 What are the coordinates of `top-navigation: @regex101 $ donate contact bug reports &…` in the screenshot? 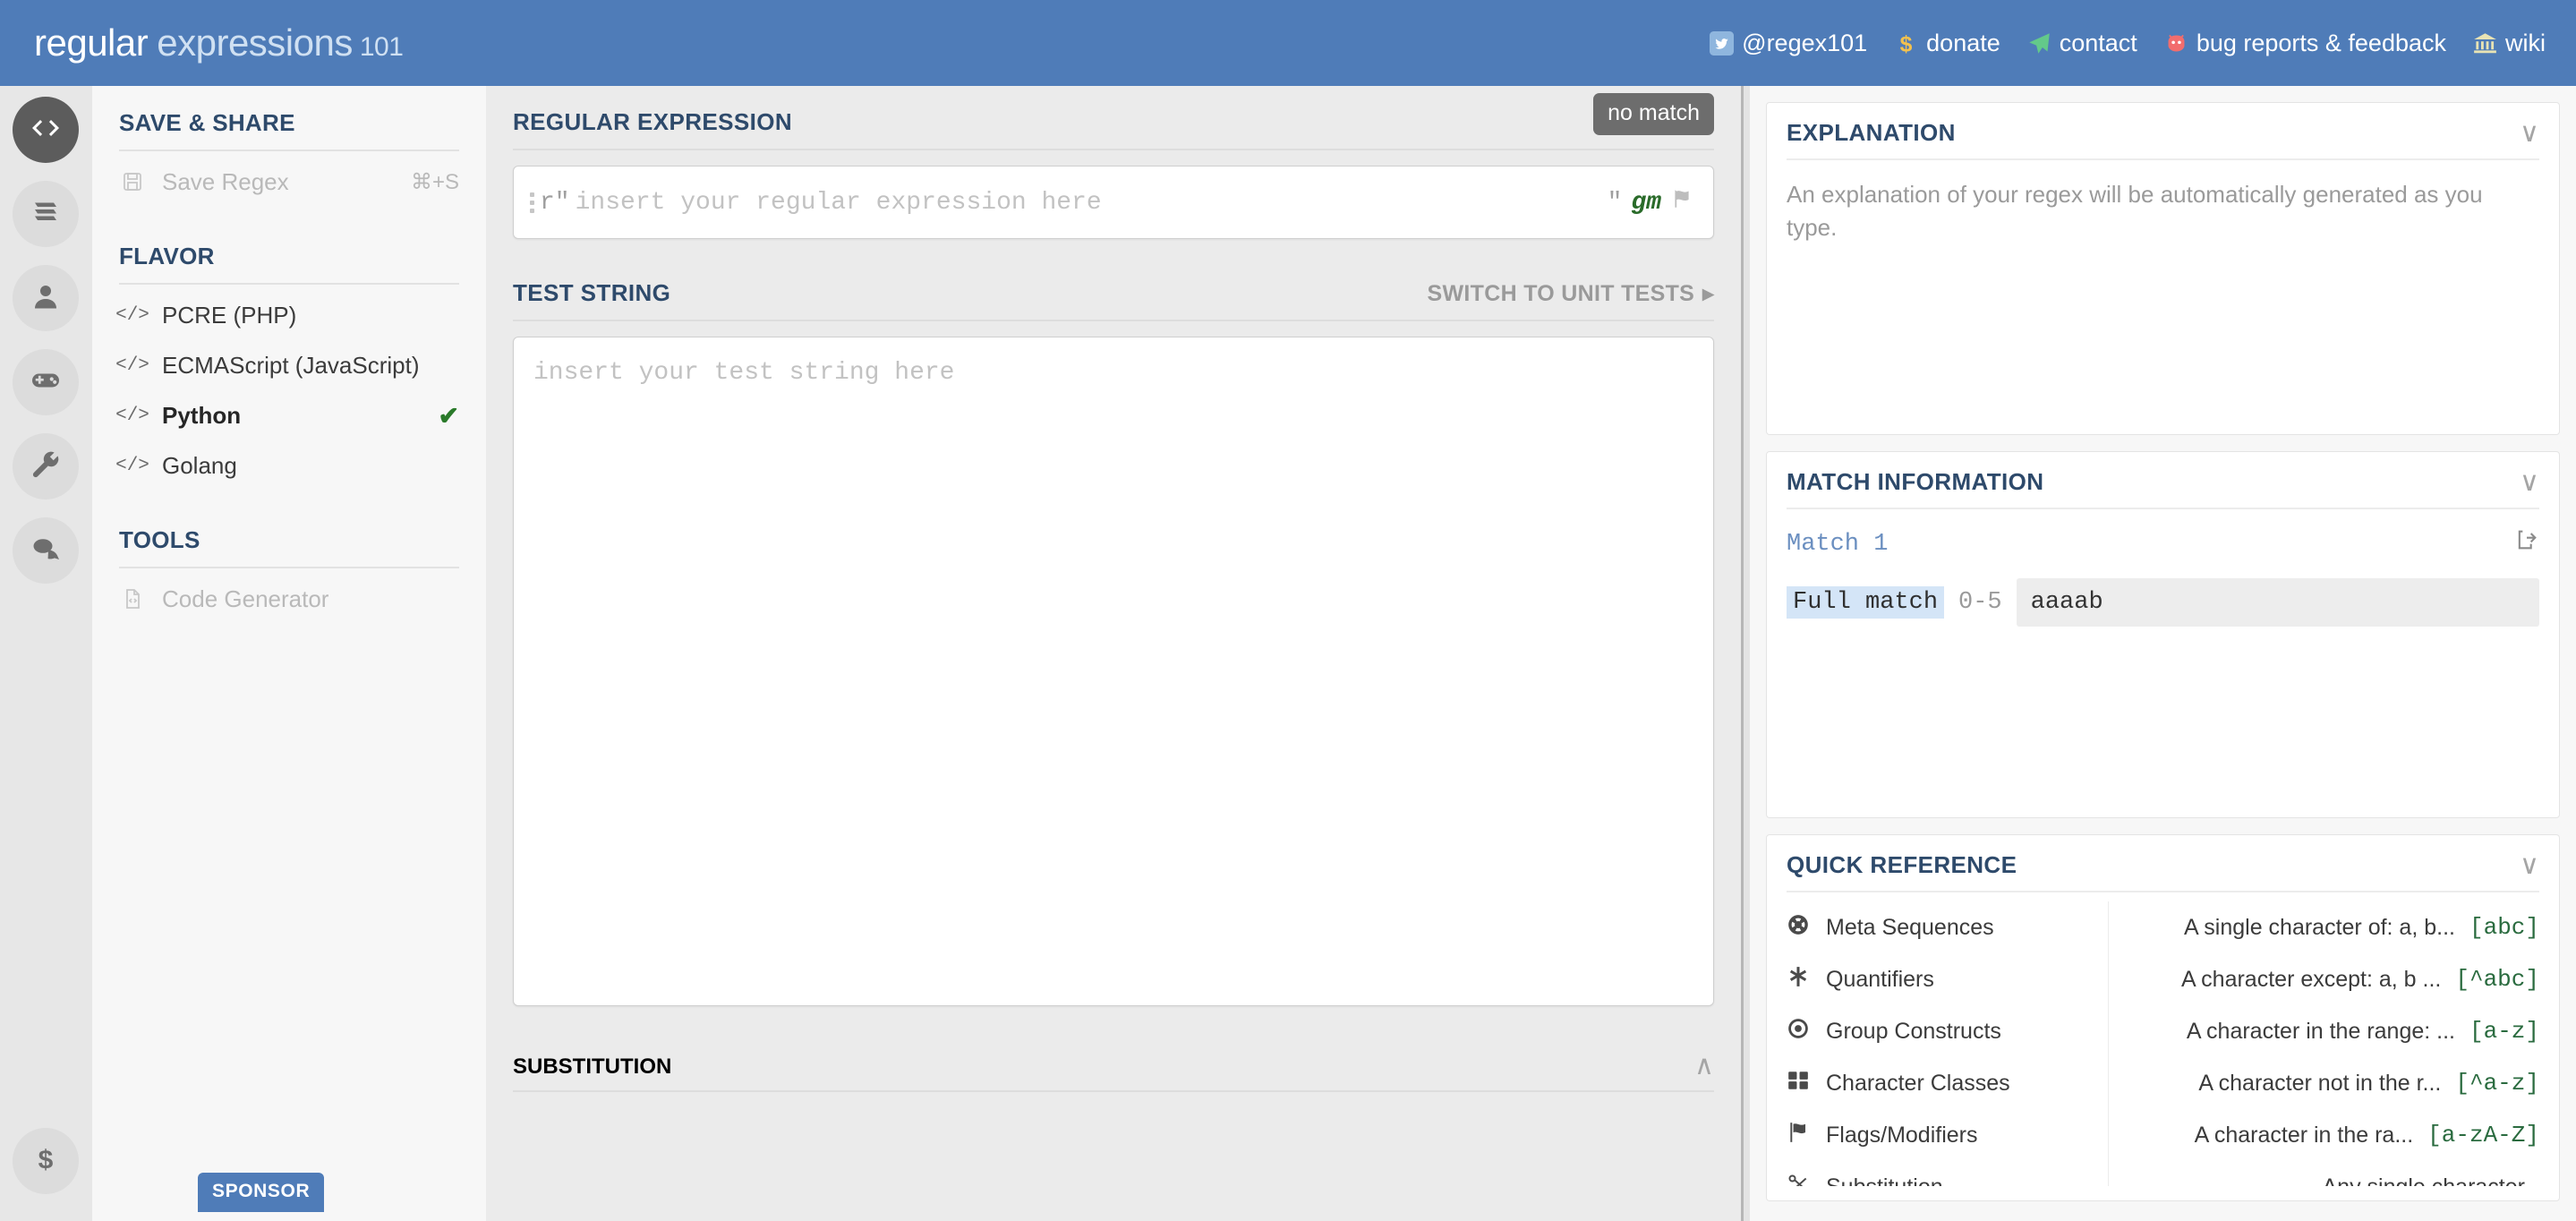 It's located at (2128, 43).